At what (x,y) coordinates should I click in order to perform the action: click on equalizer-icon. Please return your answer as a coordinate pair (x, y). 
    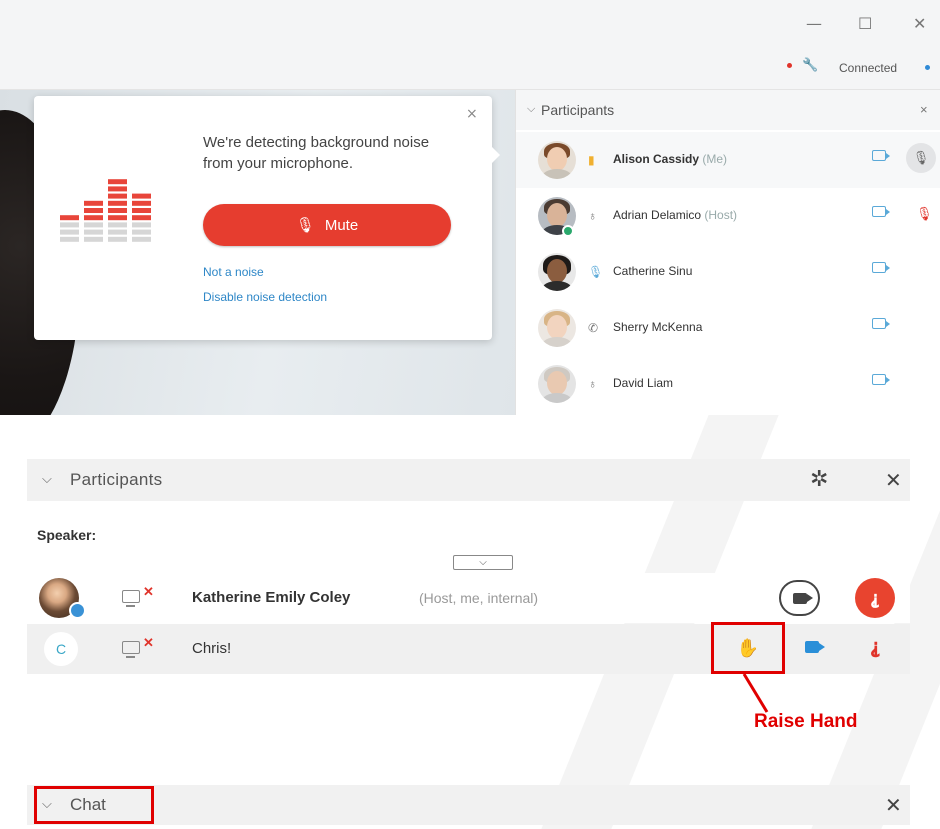
    Looking at the image, I should click on (115, 211).